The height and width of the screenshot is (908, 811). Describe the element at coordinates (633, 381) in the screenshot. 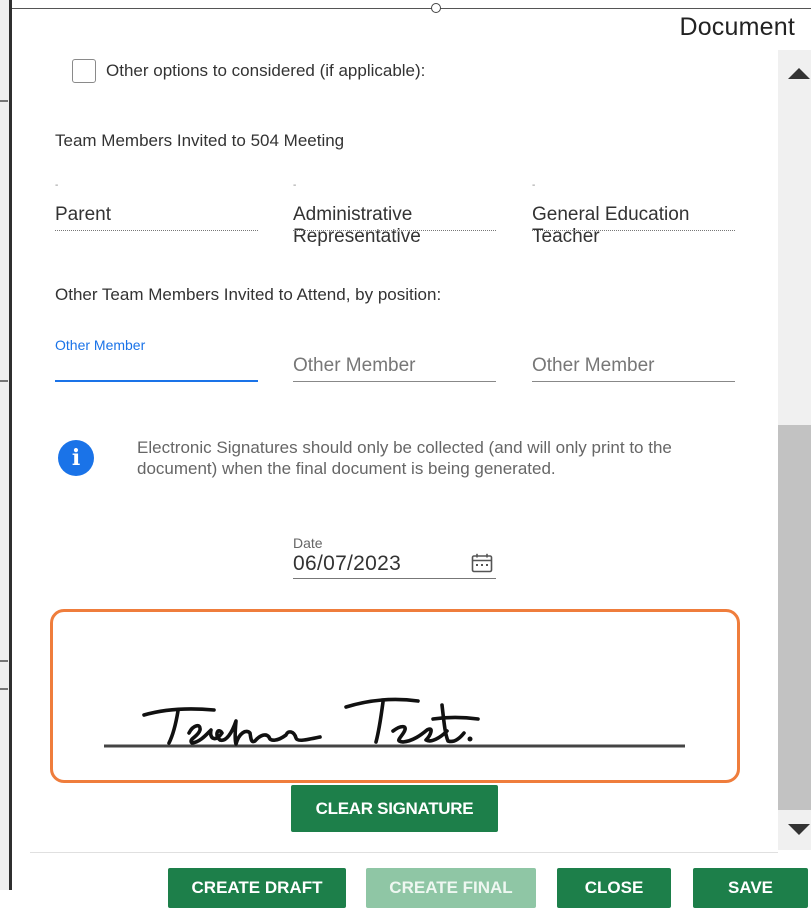

I see `other-member-3-underline` at that location.